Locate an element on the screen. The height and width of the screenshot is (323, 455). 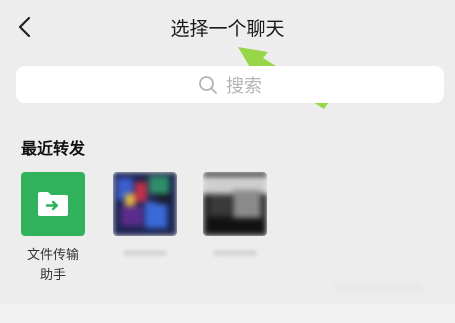
file-transfer-avatar is located at coordinates (53, 204).